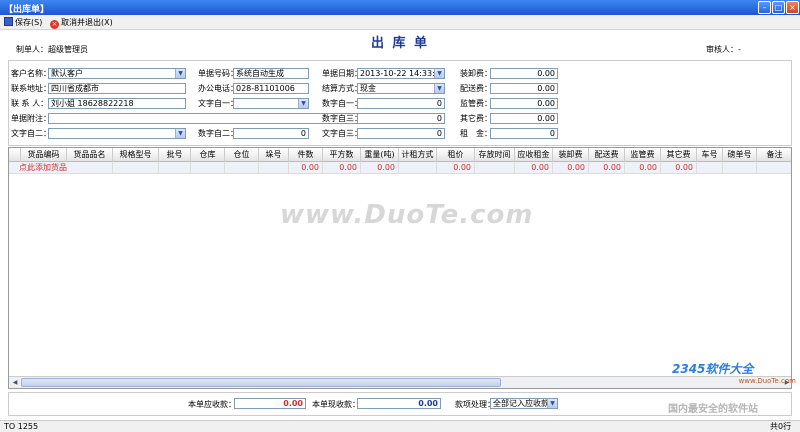 The image size is (800, 432). Describe the element at coordinates (607, 168) in the screenshot. I see `delivery-cell: 0.00` at that location.